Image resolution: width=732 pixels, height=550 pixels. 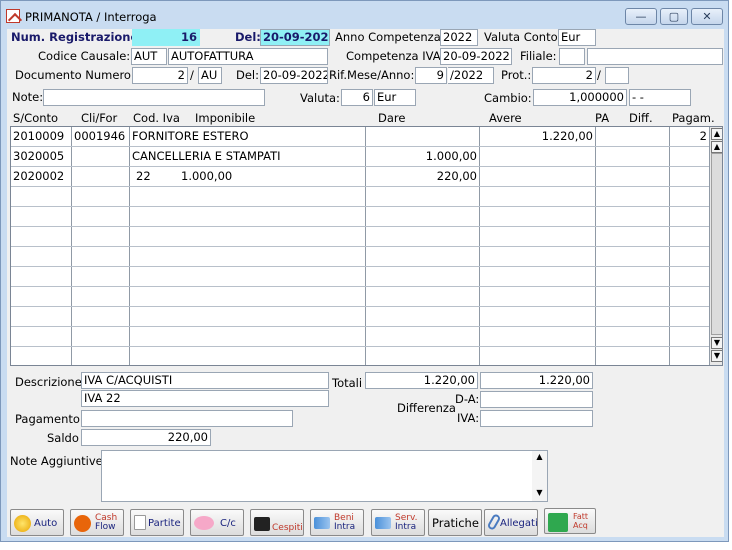 I want to click on col-header-diff: Diff., so click(x=641, y=118).